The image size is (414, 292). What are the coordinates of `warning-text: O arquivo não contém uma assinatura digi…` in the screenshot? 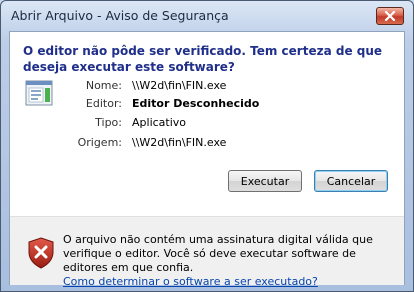 It's located at (218, 253).